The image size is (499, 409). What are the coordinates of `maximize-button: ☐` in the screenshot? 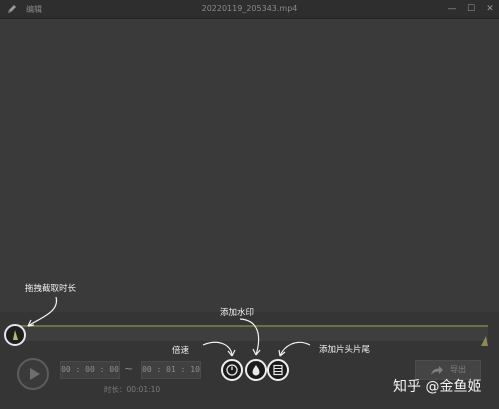 It's located at (471, 9).